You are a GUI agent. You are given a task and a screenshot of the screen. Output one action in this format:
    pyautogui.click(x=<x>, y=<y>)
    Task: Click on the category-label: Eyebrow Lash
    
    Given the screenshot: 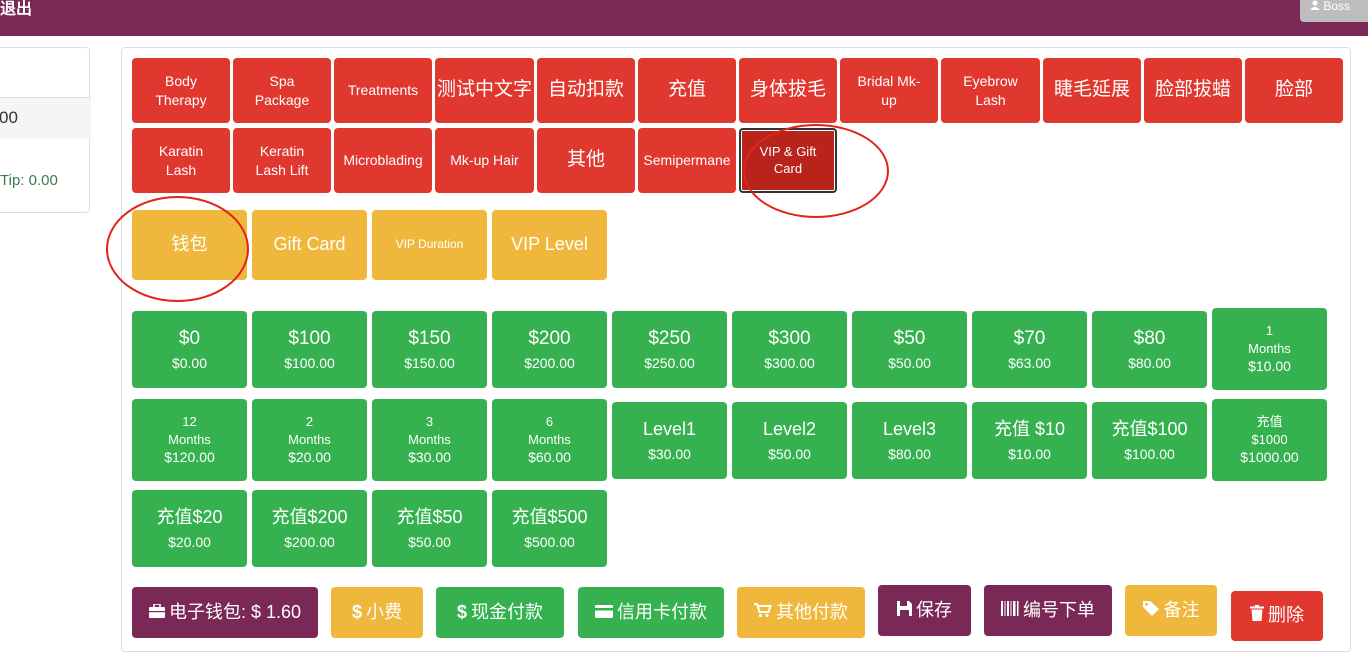 What is the action you would take?
    pyautogui.click(x=990, y=90)
    